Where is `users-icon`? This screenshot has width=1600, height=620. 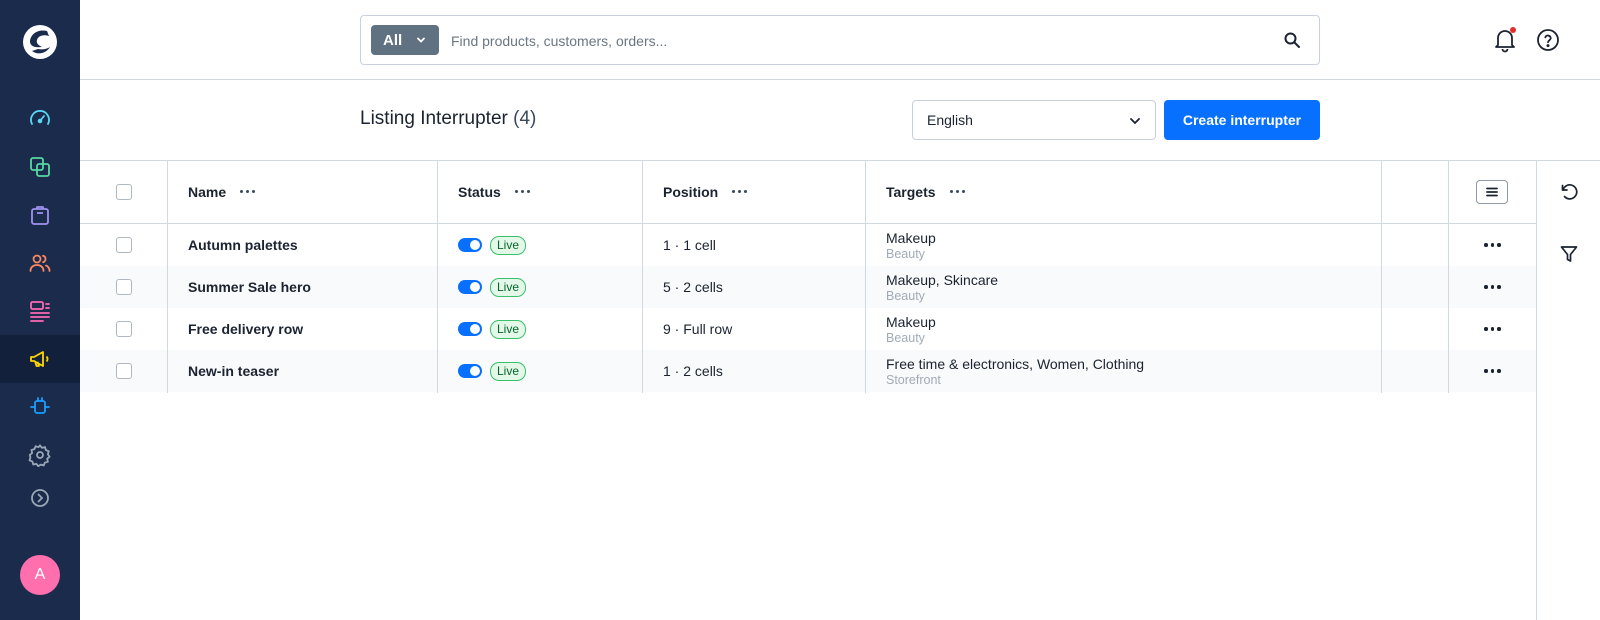 users-icon is located at coordinates (40, 263).